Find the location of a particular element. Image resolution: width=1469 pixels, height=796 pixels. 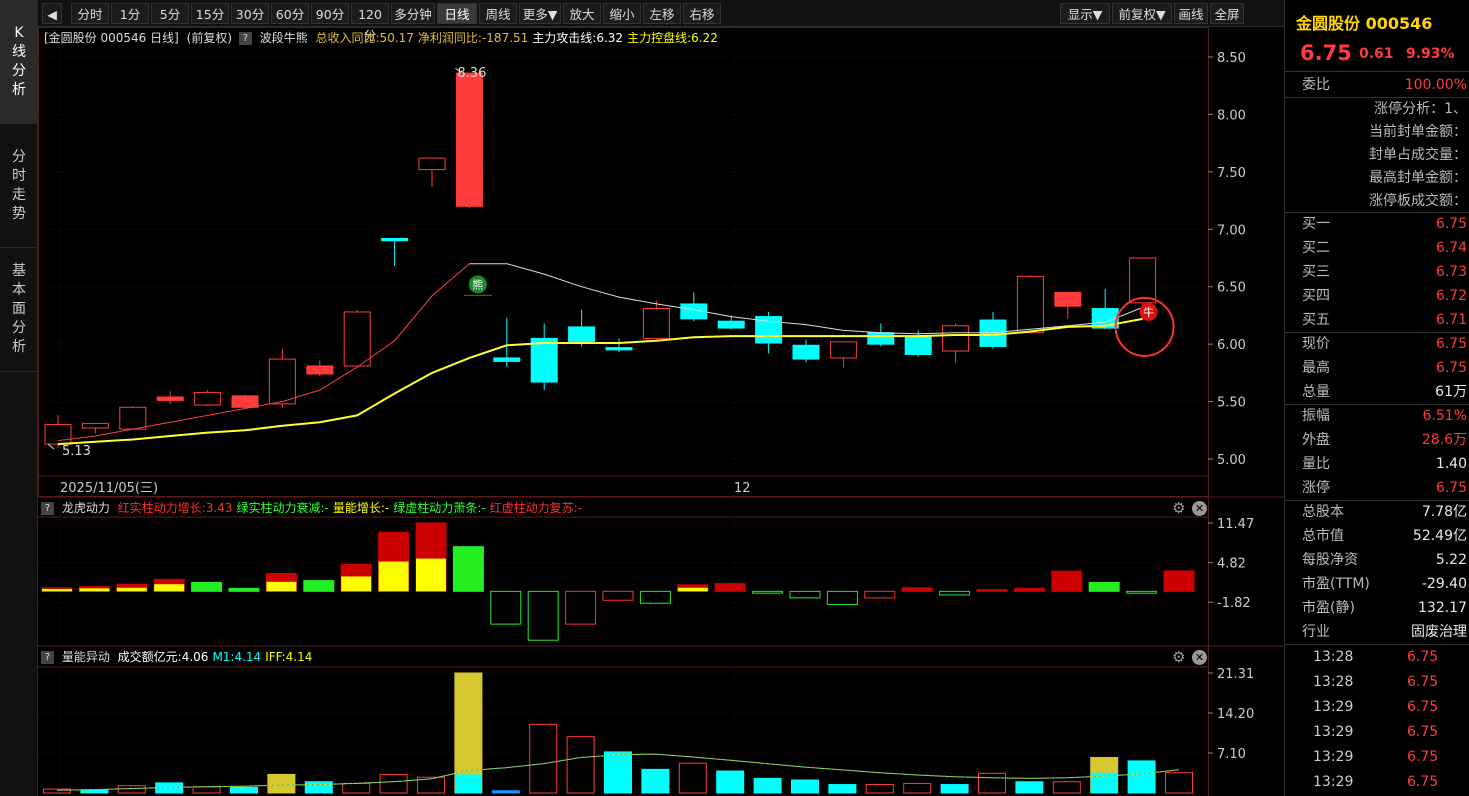

tab-fundamental-analysis: 基本面分析 is located at coordinates (19, 310).